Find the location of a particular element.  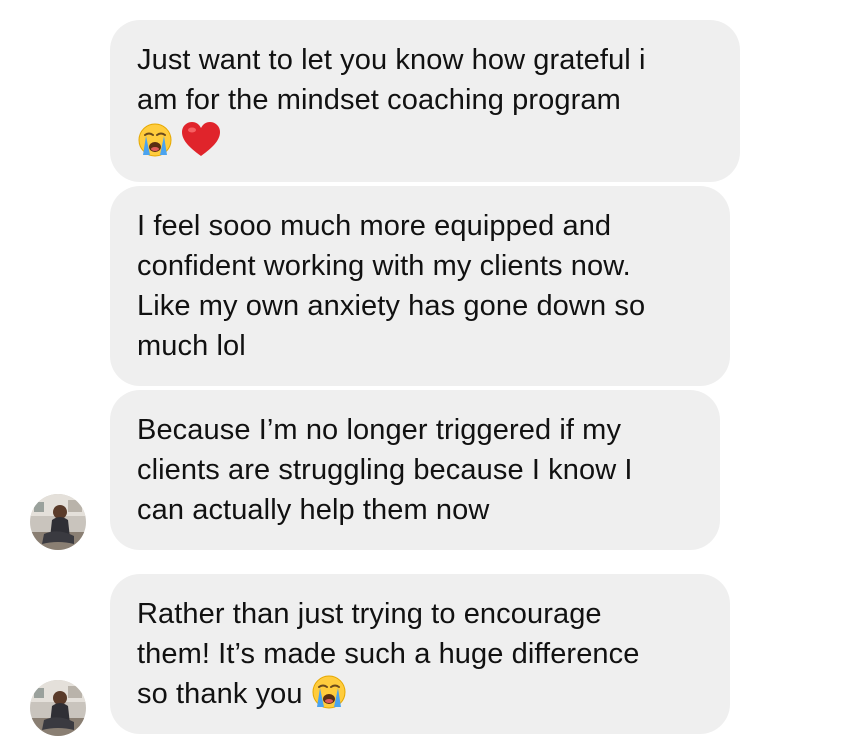

message-text: Like my own anxiety has gone down so is located at coordinates (391, 306).